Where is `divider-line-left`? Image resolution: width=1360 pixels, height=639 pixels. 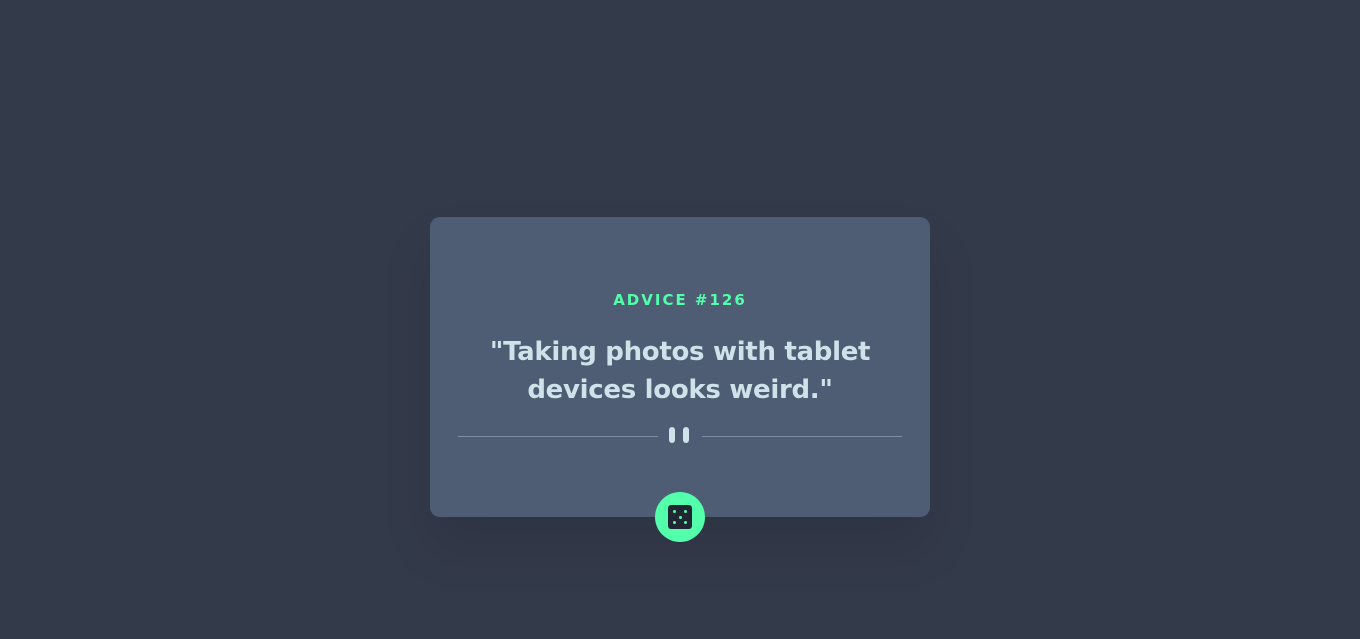
divider-line-left is located at coordinates (558, 436).